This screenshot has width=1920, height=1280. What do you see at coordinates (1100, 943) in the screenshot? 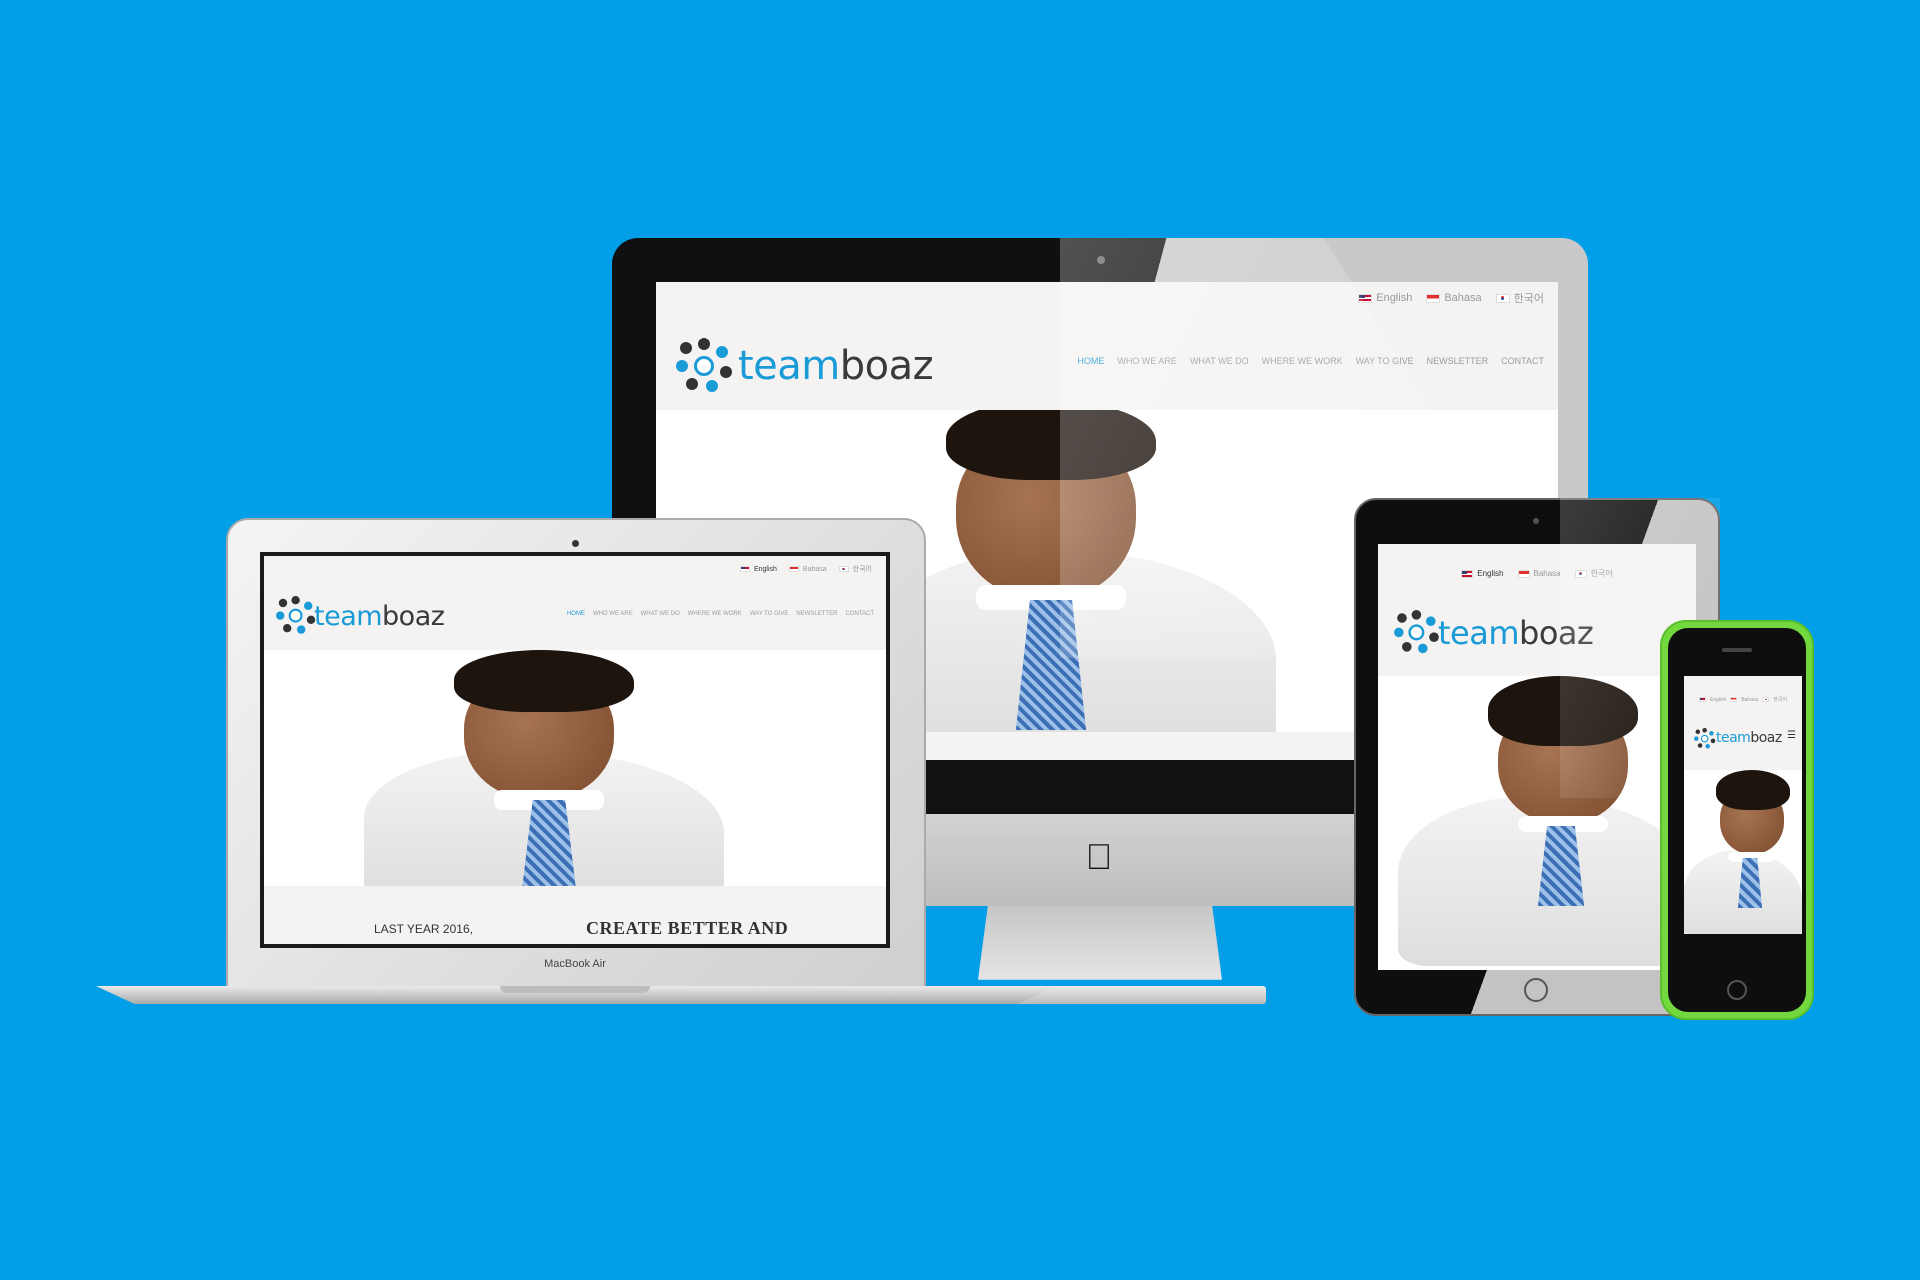
I see `imac-stand` at bounding box center [1100, 943].